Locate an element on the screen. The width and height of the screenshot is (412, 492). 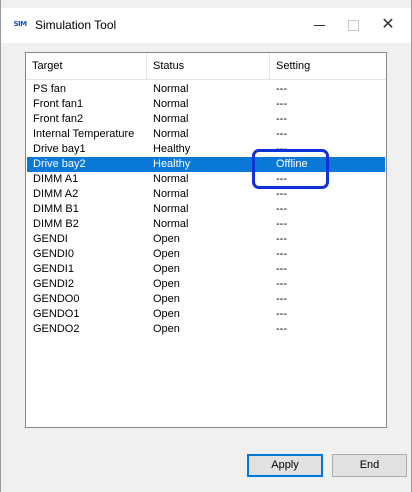
list-item: DIMM A2 Normal --- is located at coordinates (206, 194).